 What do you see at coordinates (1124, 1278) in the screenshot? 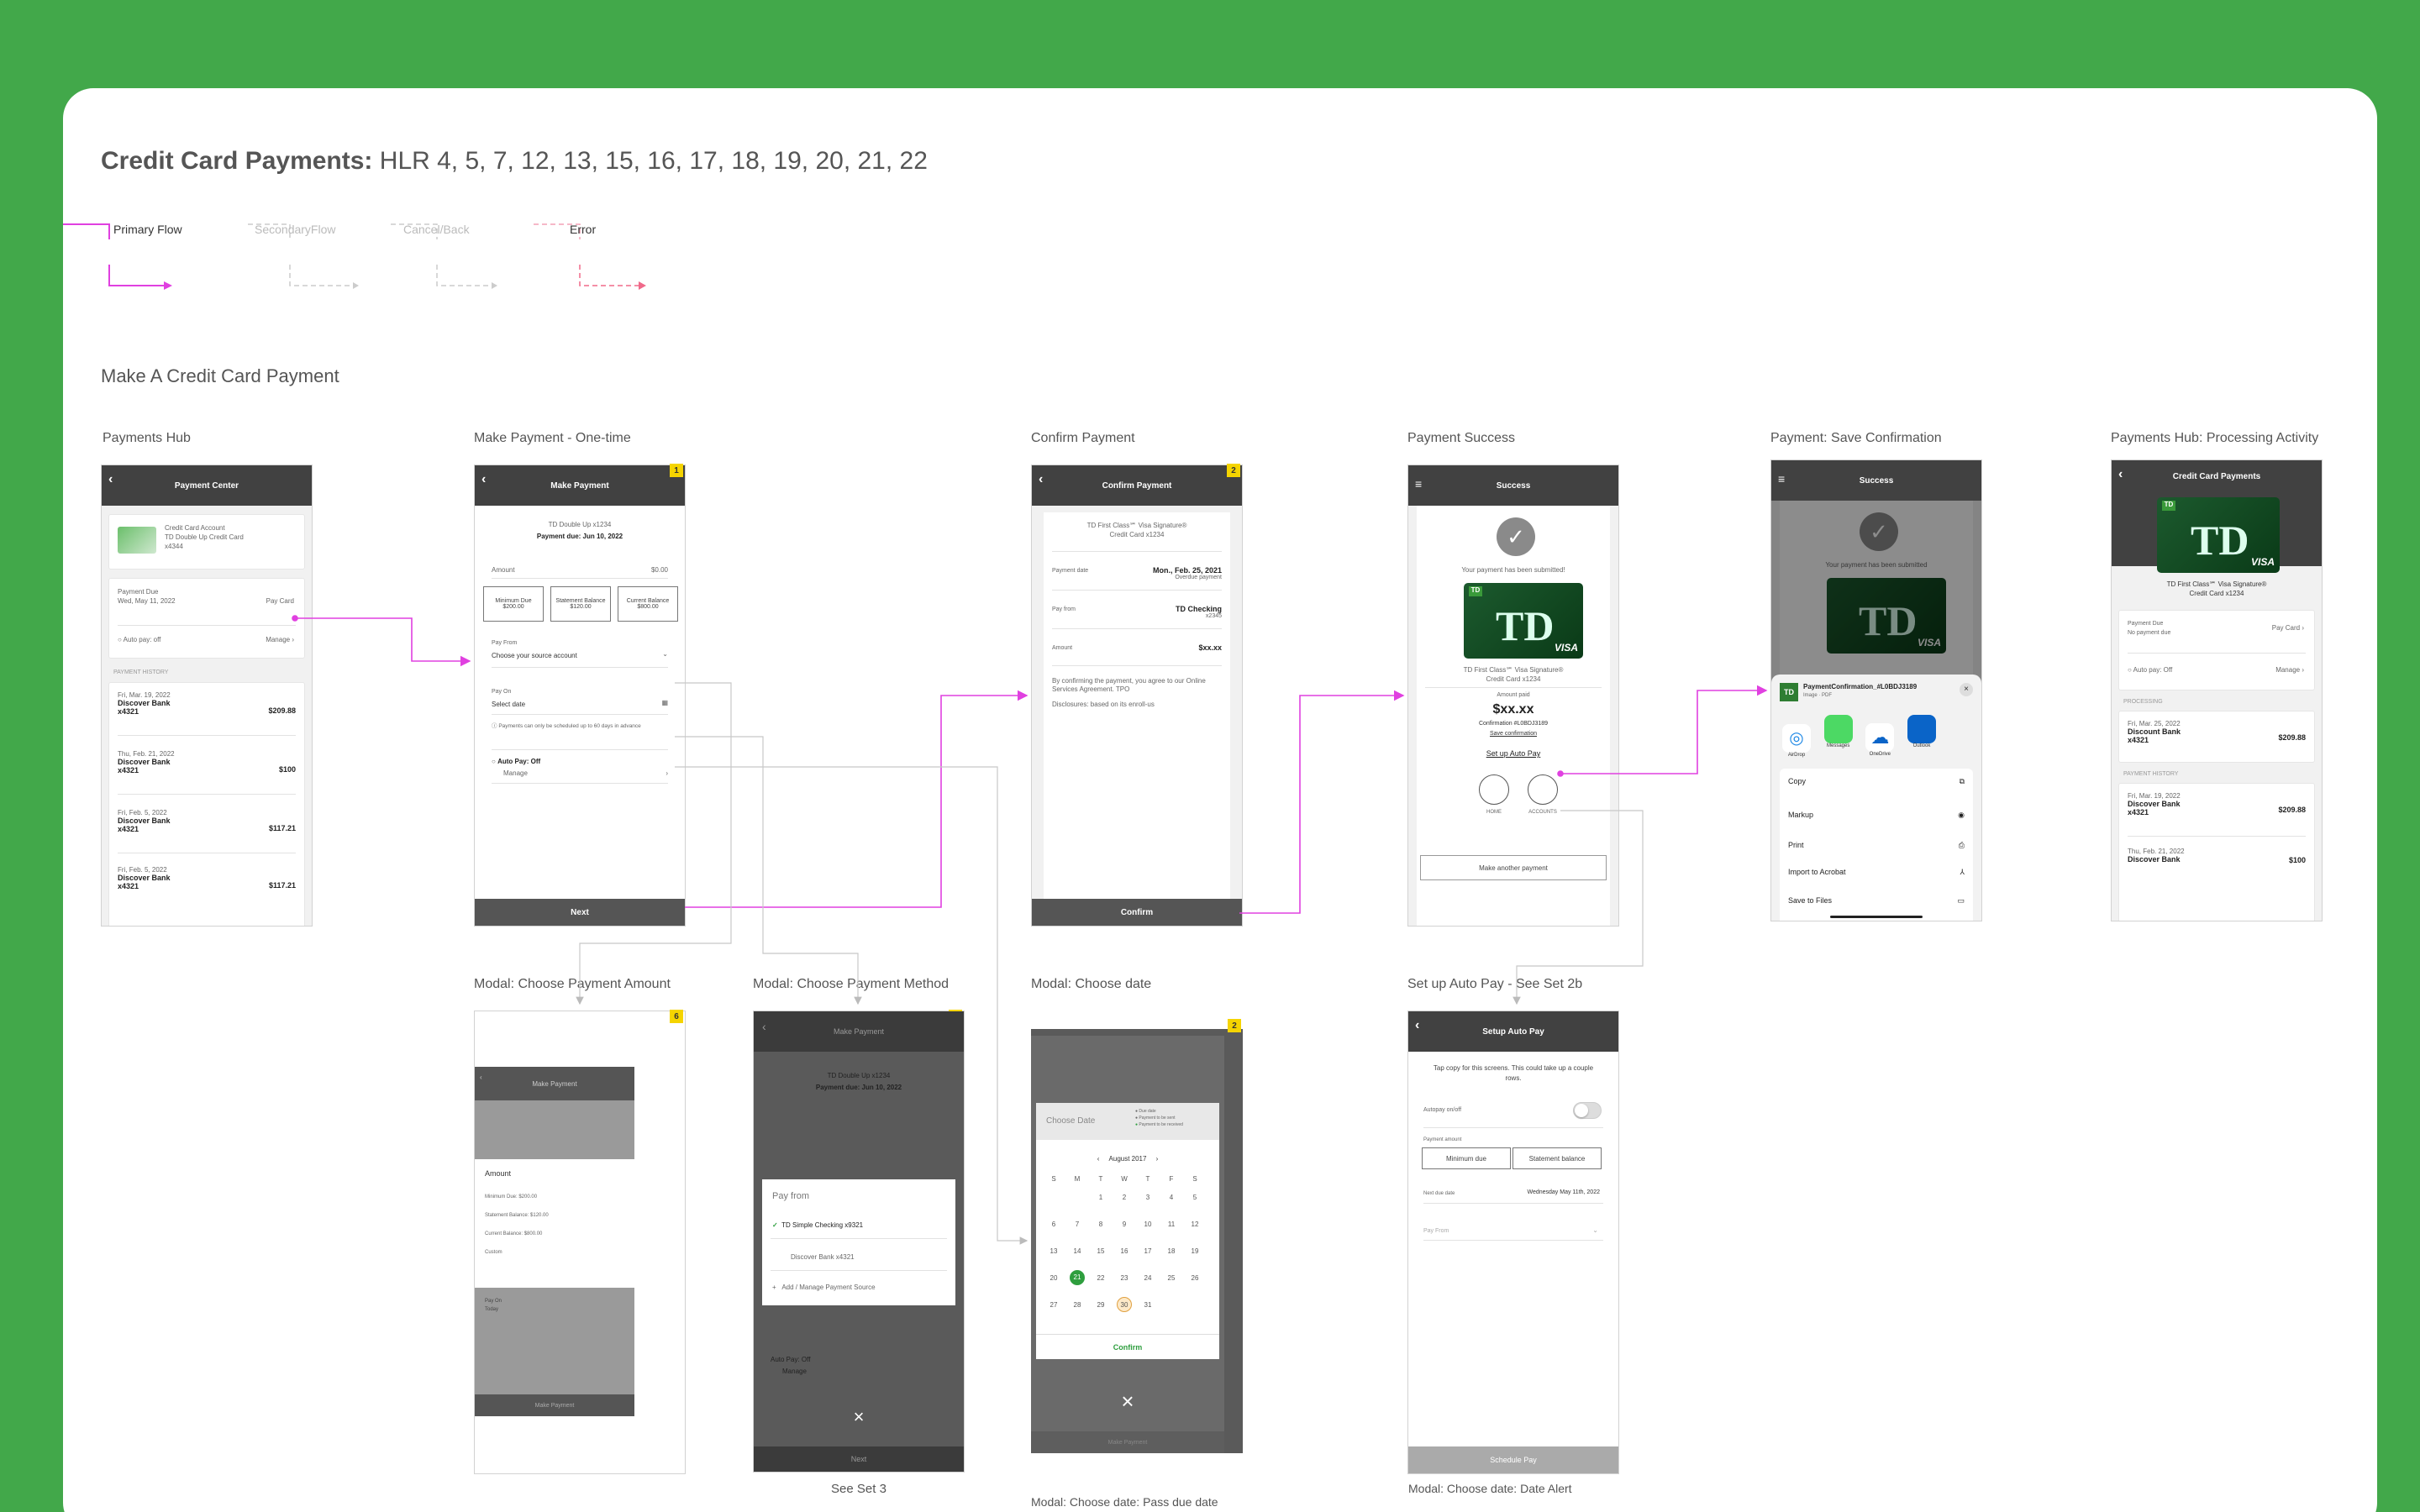
I see `calendar-day: 23` at bounding box center [1124, 1278].